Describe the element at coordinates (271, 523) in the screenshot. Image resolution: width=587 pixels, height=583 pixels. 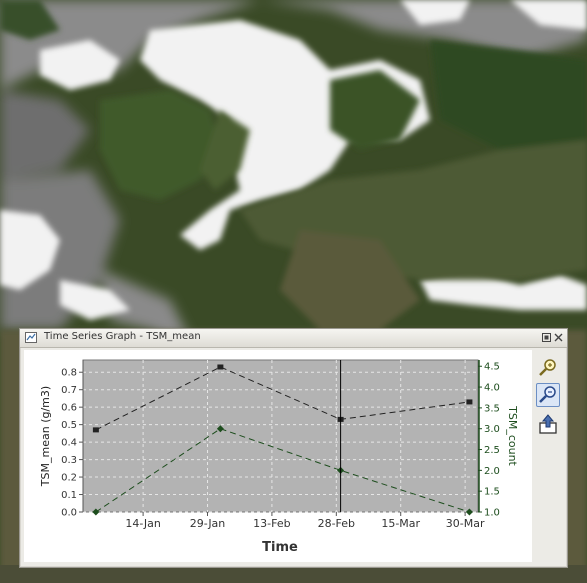
I see `x-tick-label: 13-Feb` at that location.